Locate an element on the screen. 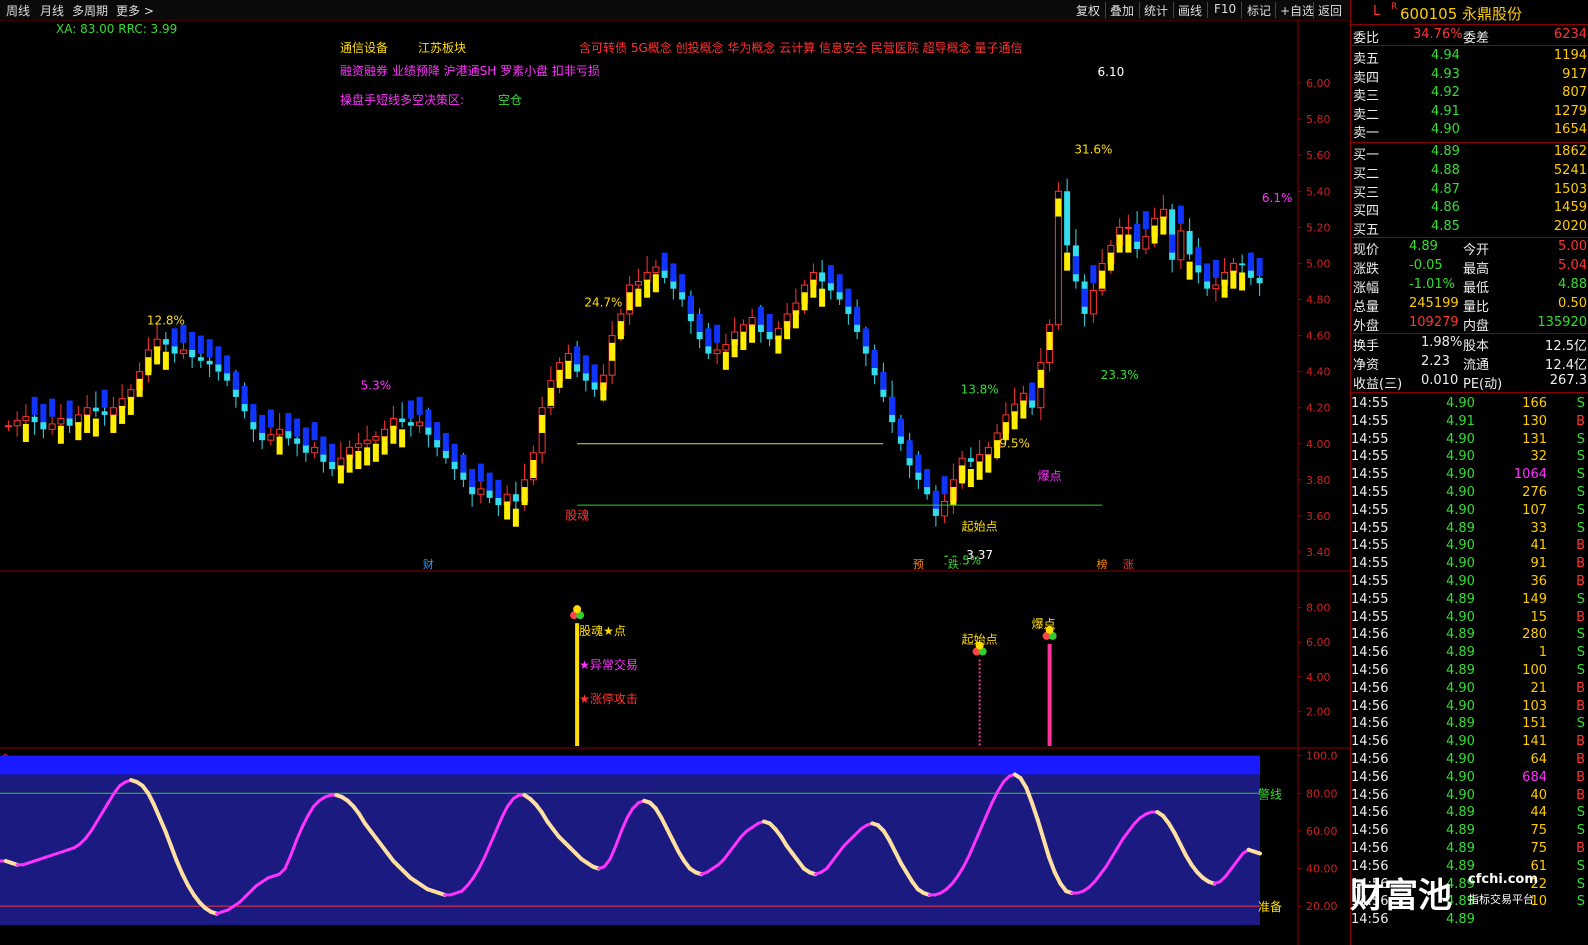 The width and height of the screenshot is (1588, 945). stock-flag: L is located at coordinates (1377, 11).